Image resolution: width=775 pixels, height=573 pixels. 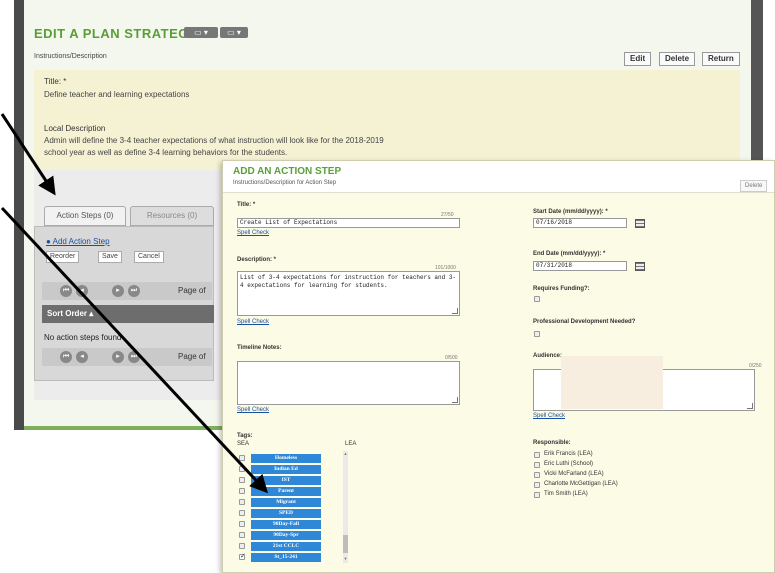 I want to click on professional-development-label: Professional Development Needed?, so click(x=584, y=322).